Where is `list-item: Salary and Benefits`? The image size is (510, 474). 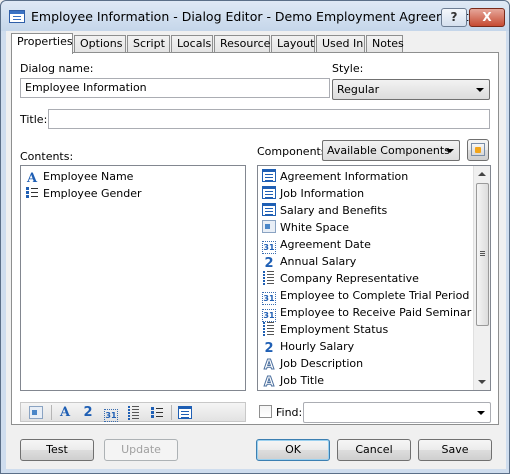
list-item: Salary and Benefits is located at coordinates (324, 210).